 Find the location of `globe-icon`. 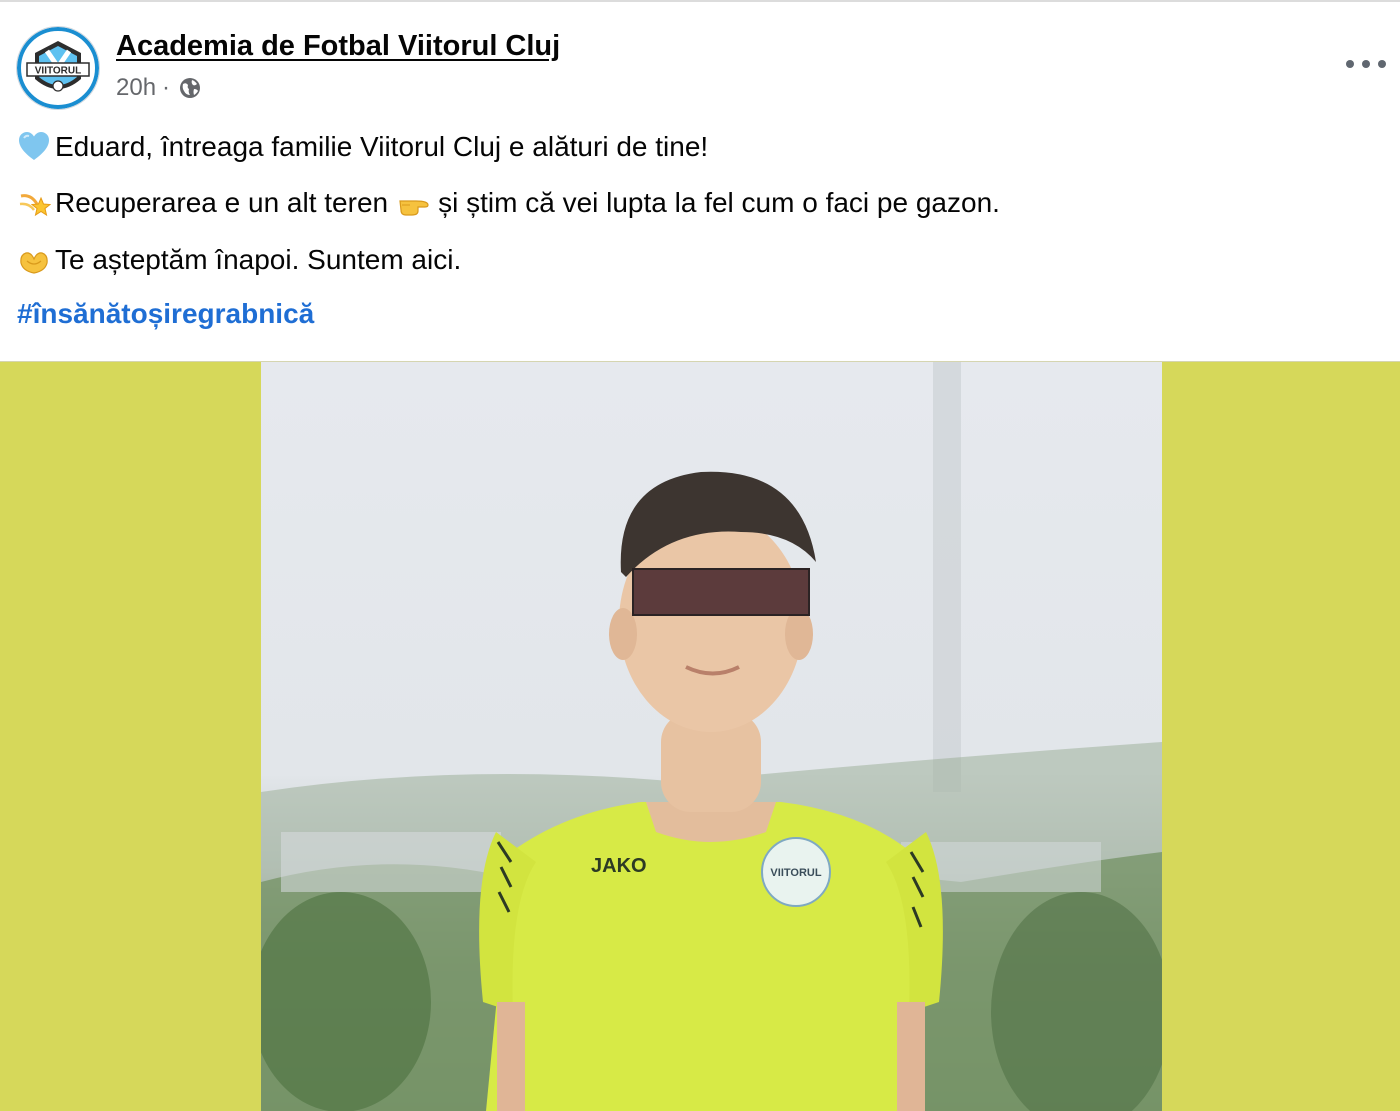

globe-icon is located at coordinates (190, 88).